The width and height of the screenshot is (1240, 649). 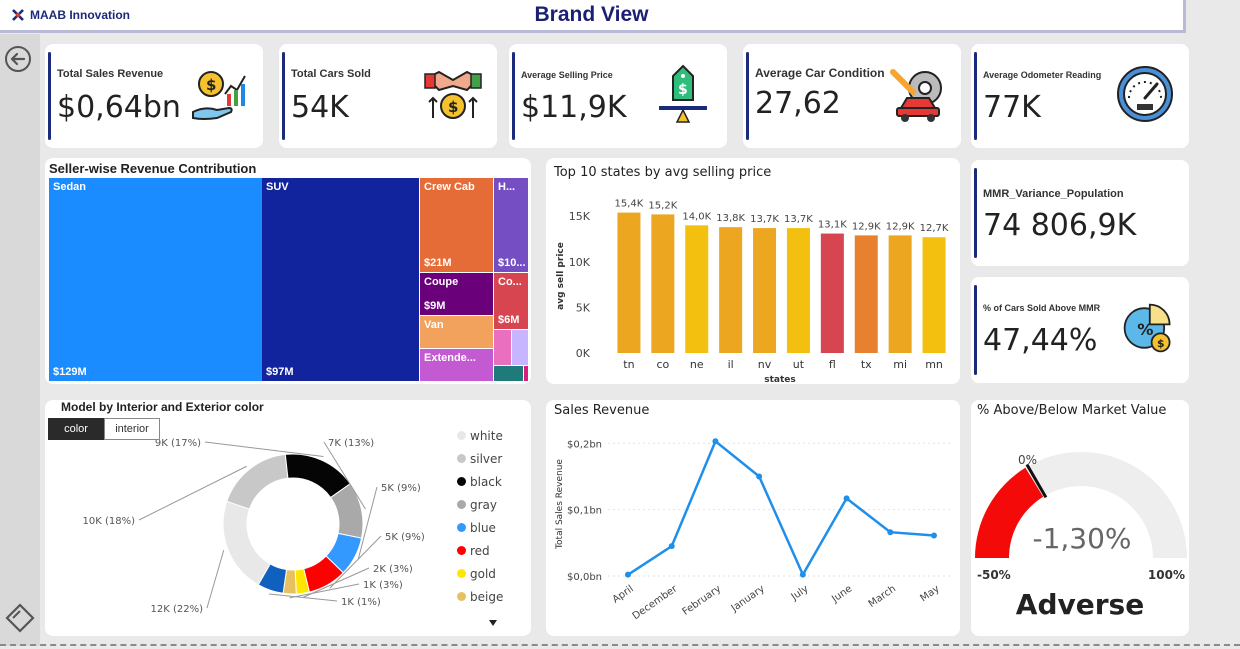 I want to click on donut-legend: white silver black gray blue red gold beige, so click(x=480, y=516).